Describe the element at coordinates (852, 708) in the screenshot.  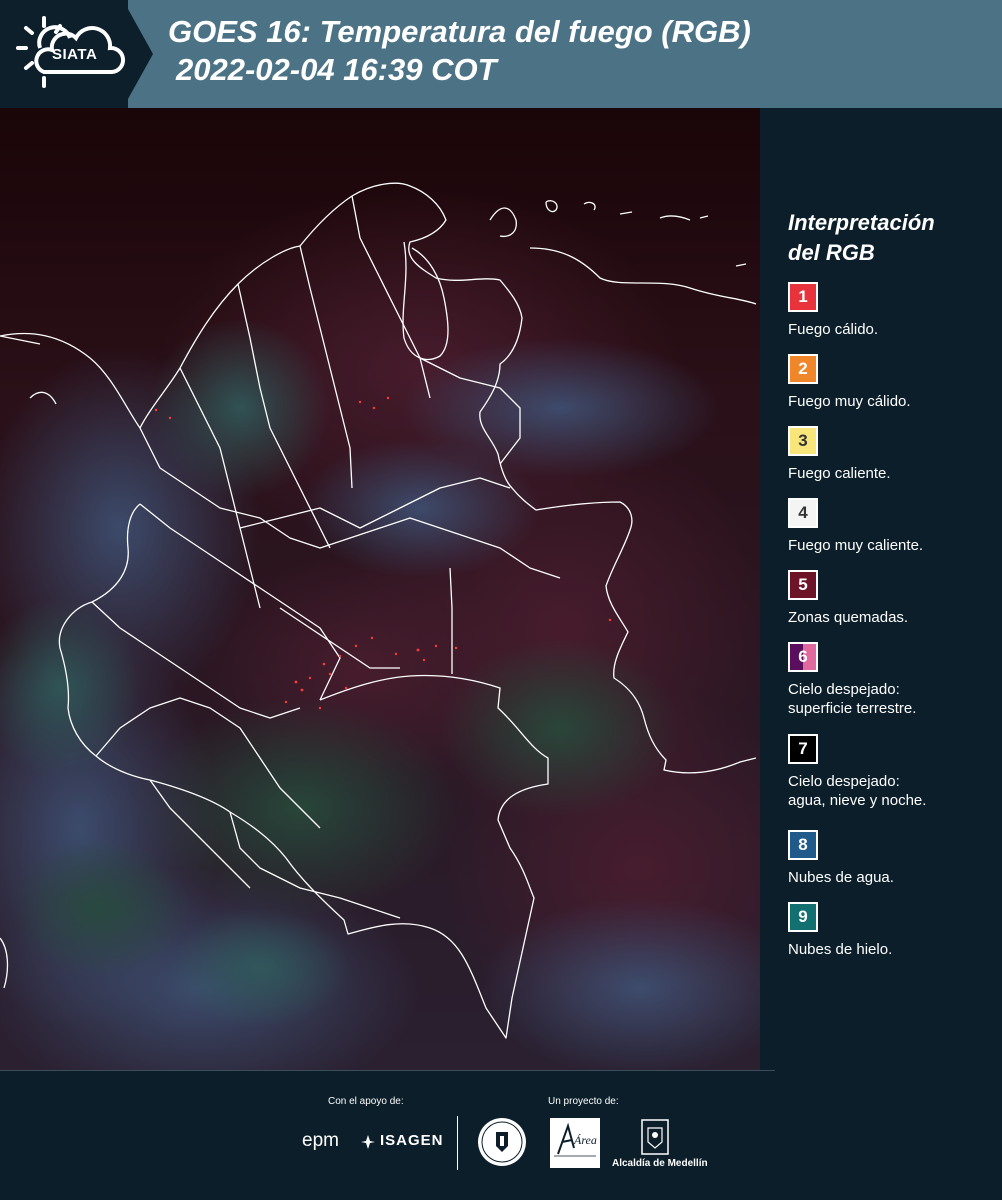
I see `legend-label-line2: superficie terrestre.` at that location.